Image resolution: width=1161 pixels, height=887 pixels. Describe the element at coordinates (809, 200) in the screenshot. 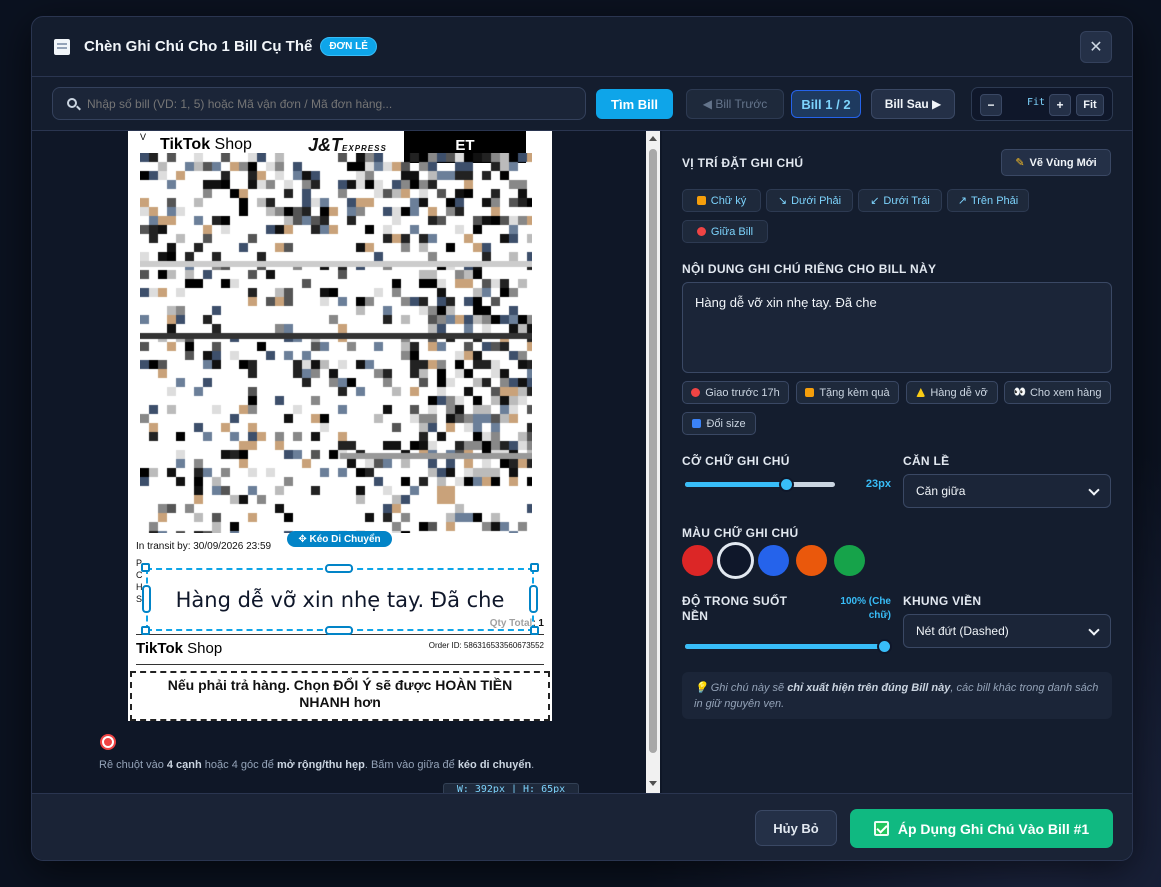

I see `position-bottom-right-button: ↘ Dưới Phải` at that location.